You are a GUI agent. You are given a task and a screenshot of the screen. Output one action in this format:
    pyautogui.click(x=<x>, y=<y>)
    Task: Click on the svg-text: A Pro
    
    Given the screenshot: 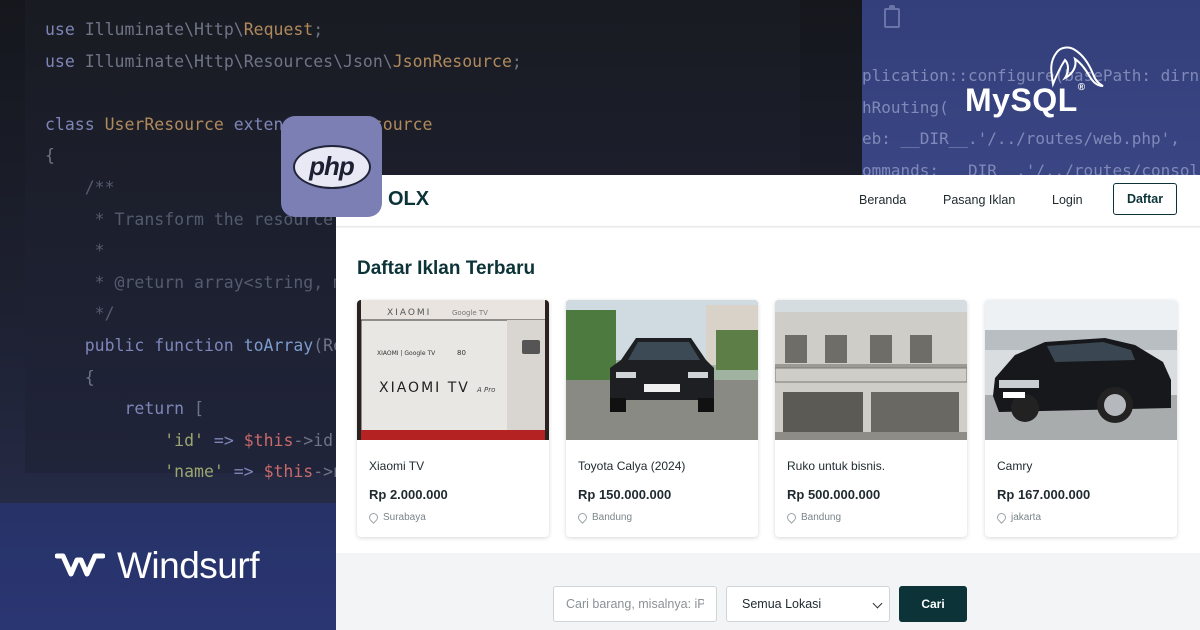 What is the action you would take?
    pyautogui.click(x=485, y=390)
    